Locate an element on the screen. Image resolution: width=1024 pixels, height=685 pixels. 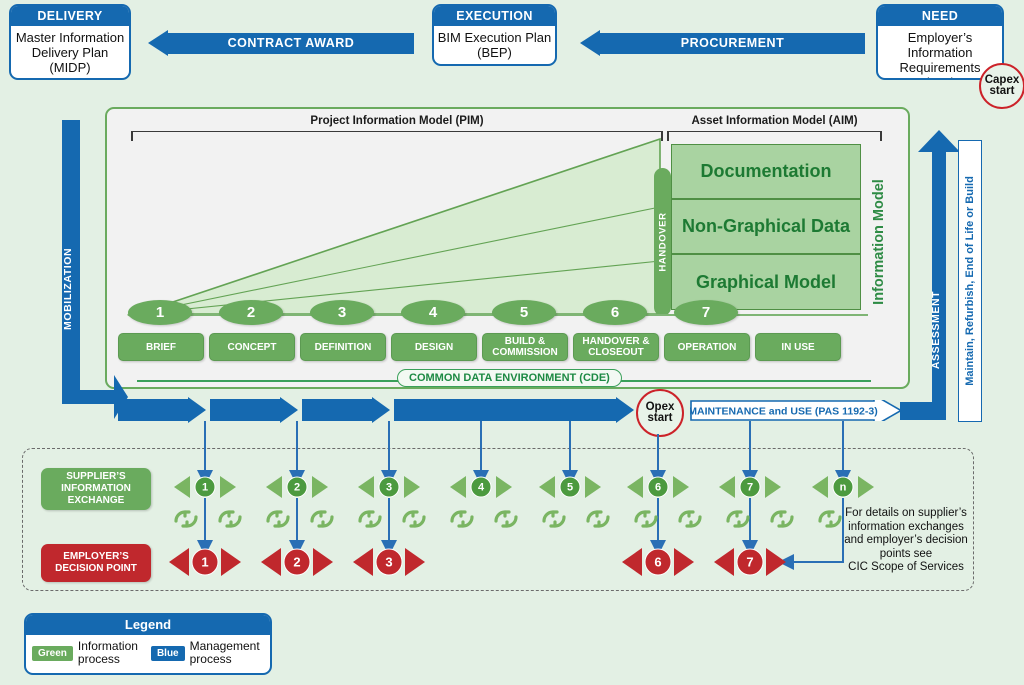
stage-oval-4: 4 is located at coordinates (433, 312).